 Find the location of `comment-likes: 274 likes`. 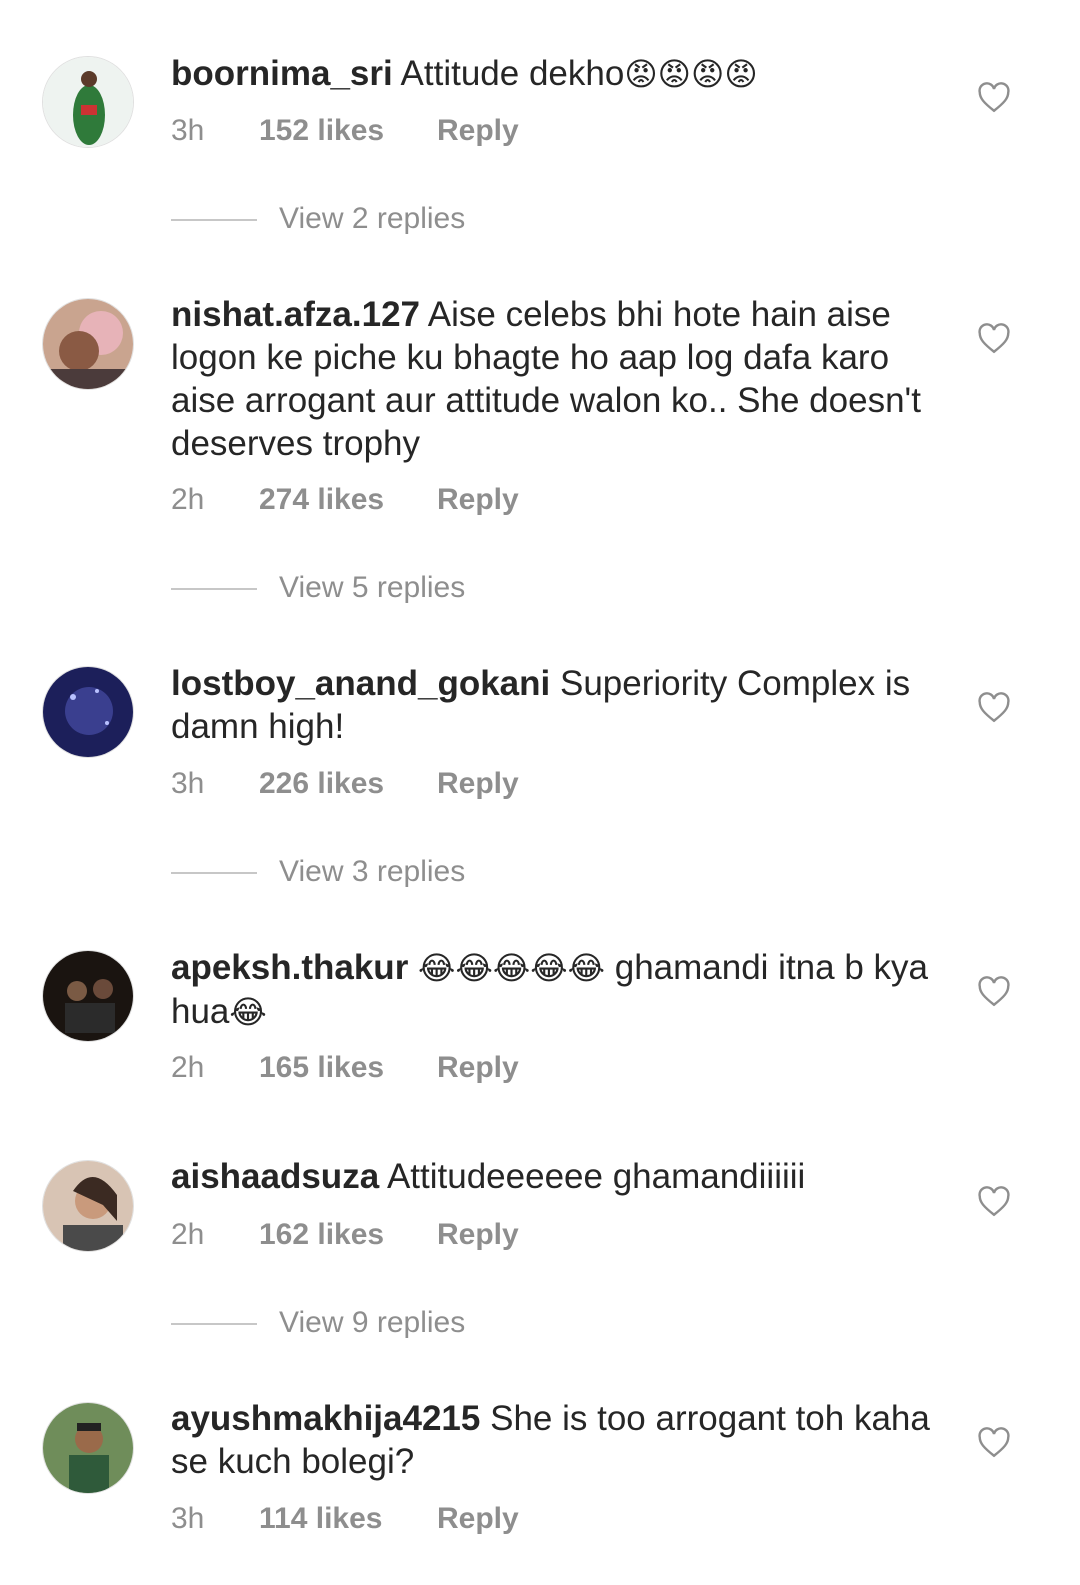

comment-likes: 274 likes is located at coordinates (348, 500).